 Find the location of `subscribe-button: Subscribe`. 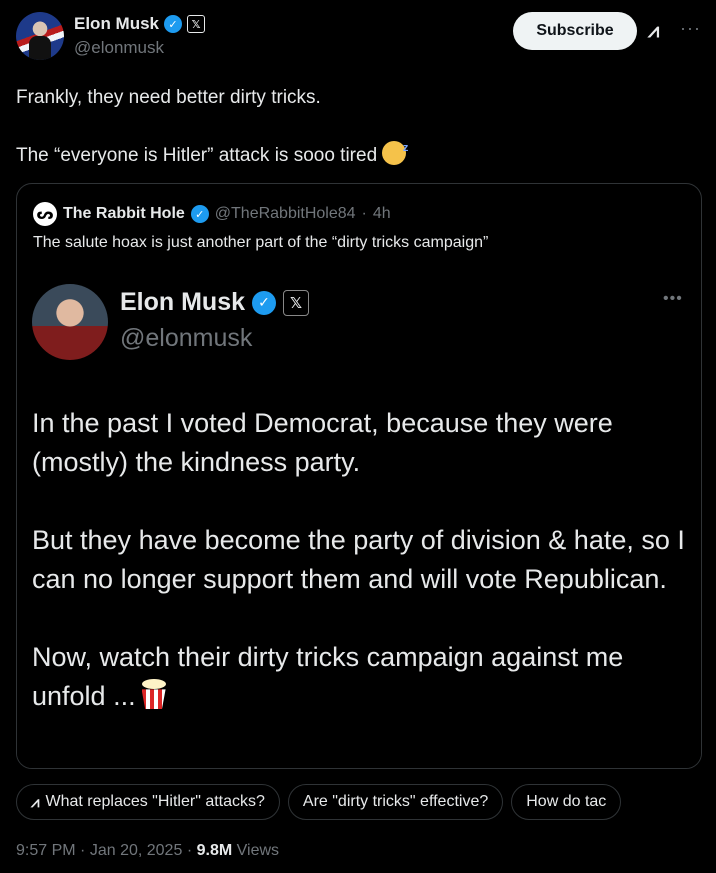

subscribe-button: Subscribe is located at coordinates (575, 31).